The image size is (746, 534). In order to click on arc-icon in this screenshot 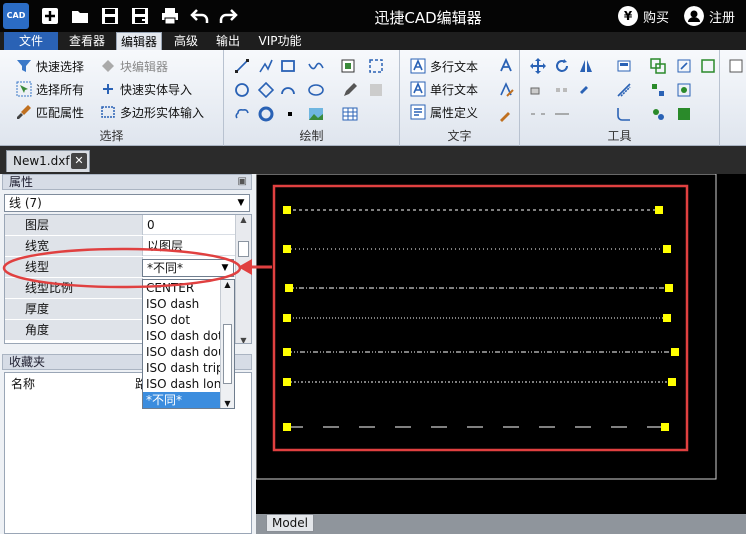, I will do `click(288, 90)`.